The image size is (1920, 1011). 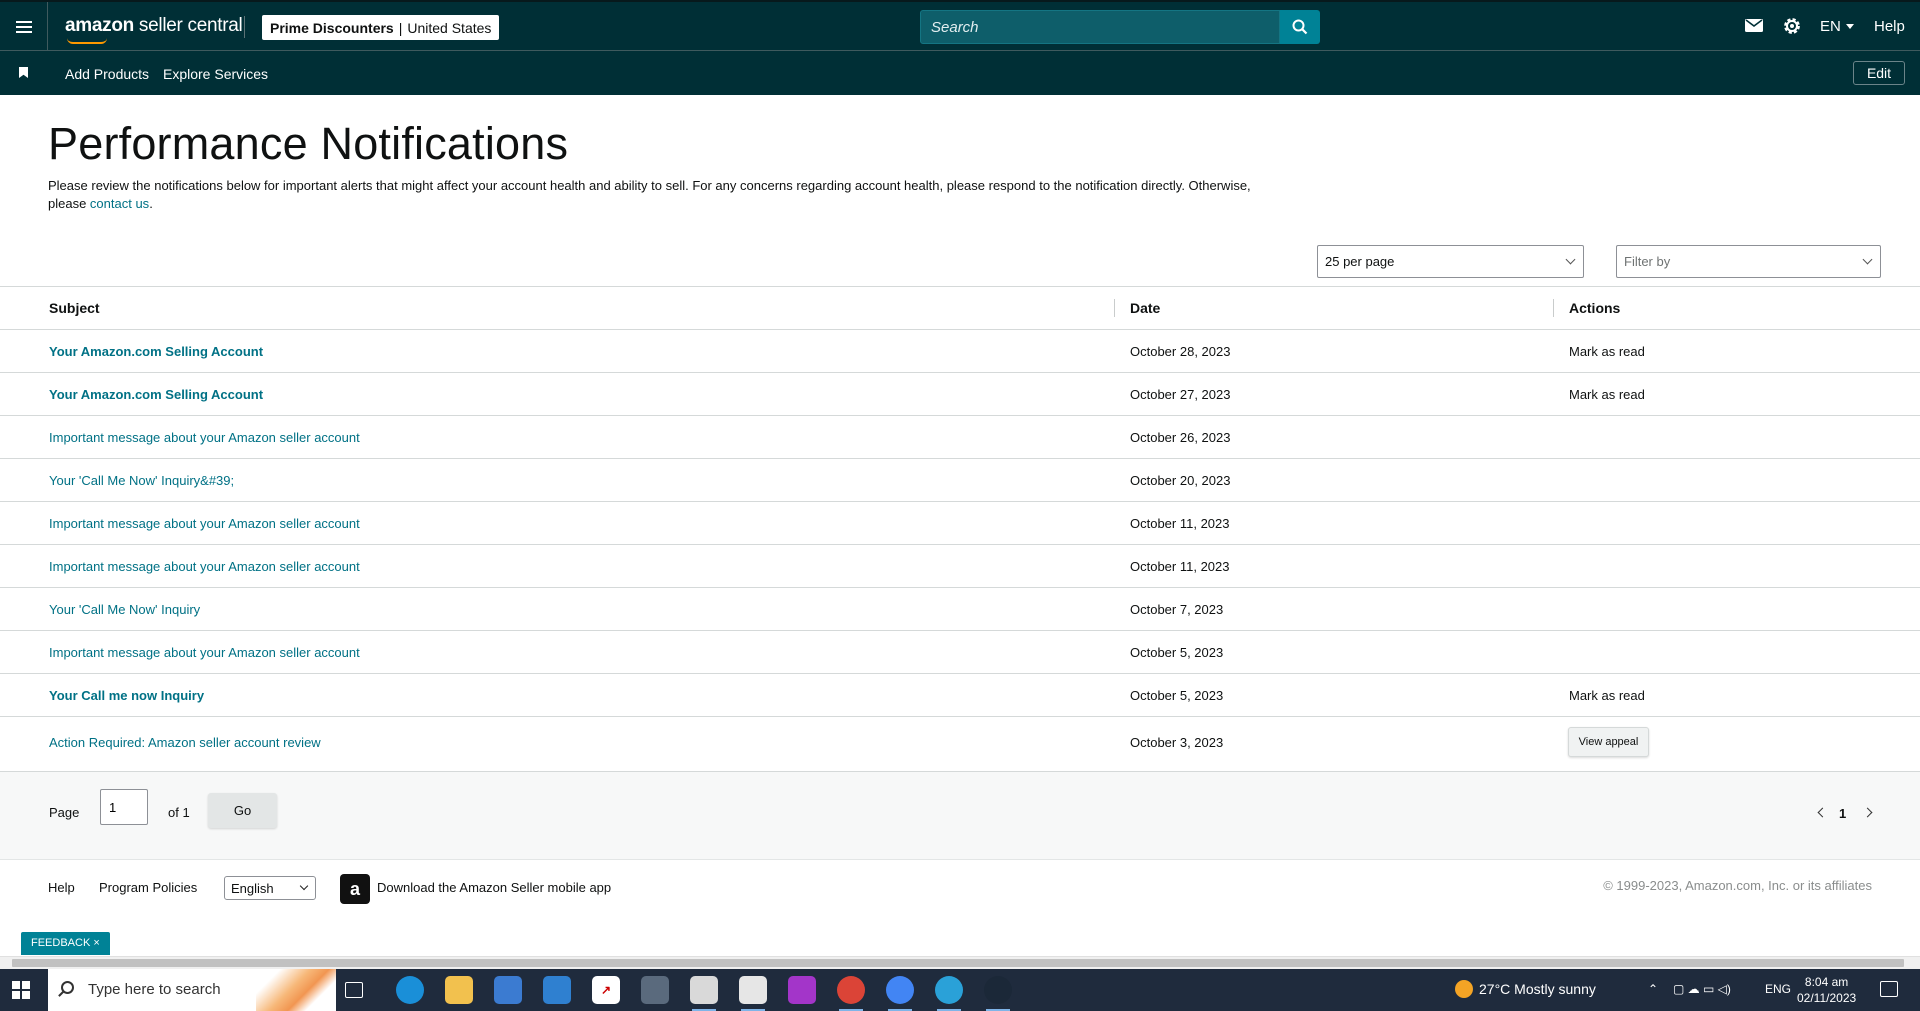 What do you see at coordinates (1702, 989) in the screenshot?
I see `tray-icons: ▢ ☁ ▭ ◁)` at bounding box center [1702, 989].